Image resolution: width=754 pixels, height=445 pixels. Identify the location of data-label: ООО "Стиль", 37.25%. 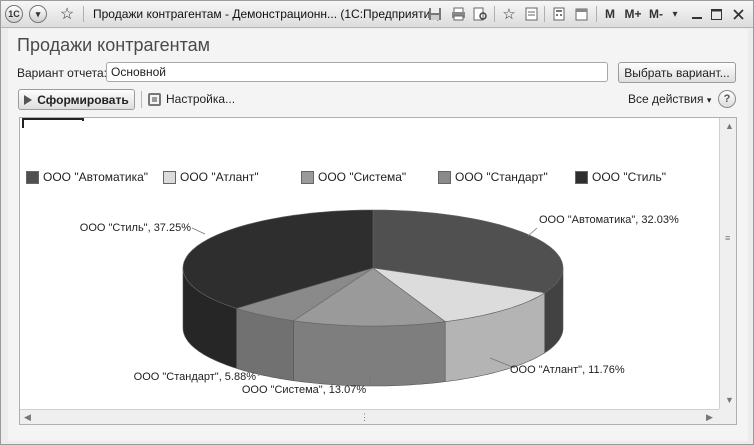
(135, 228).